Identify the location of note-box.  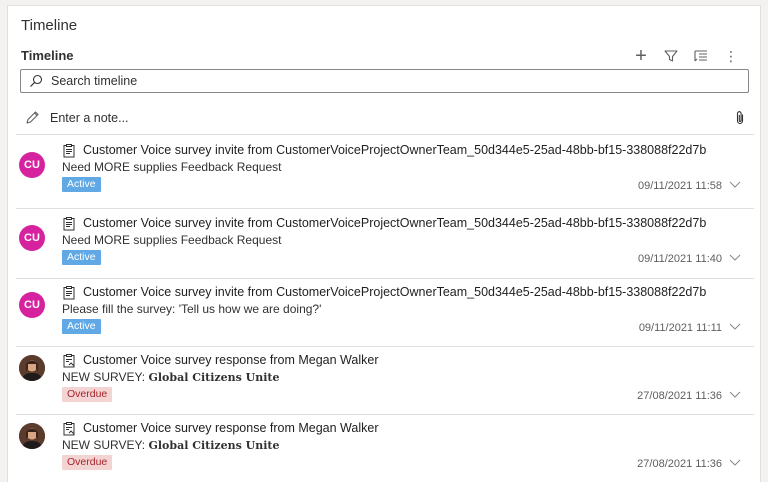
(384, 118).